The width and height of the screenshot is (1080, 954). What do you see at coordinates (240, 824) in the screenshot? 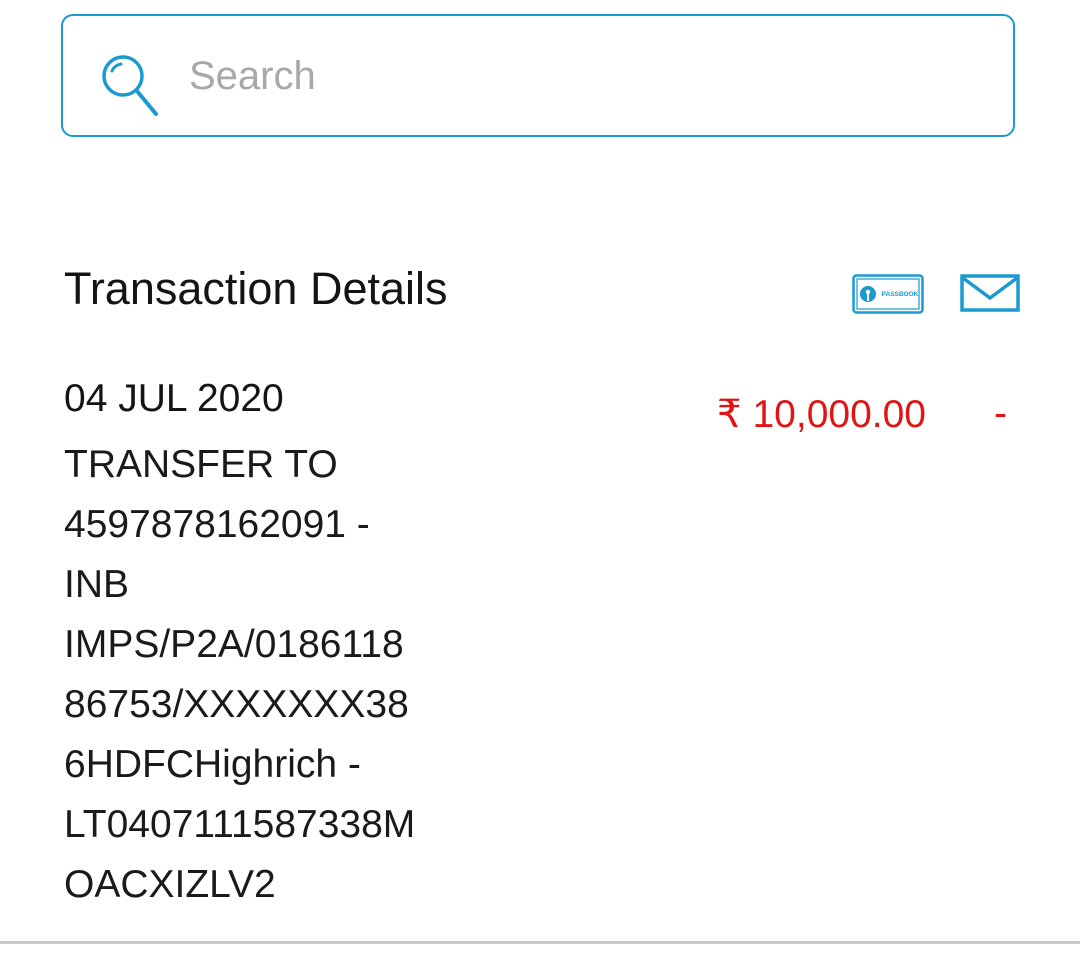
I see `description-line: LT0407111587338M` at bounding box center [240, 824].